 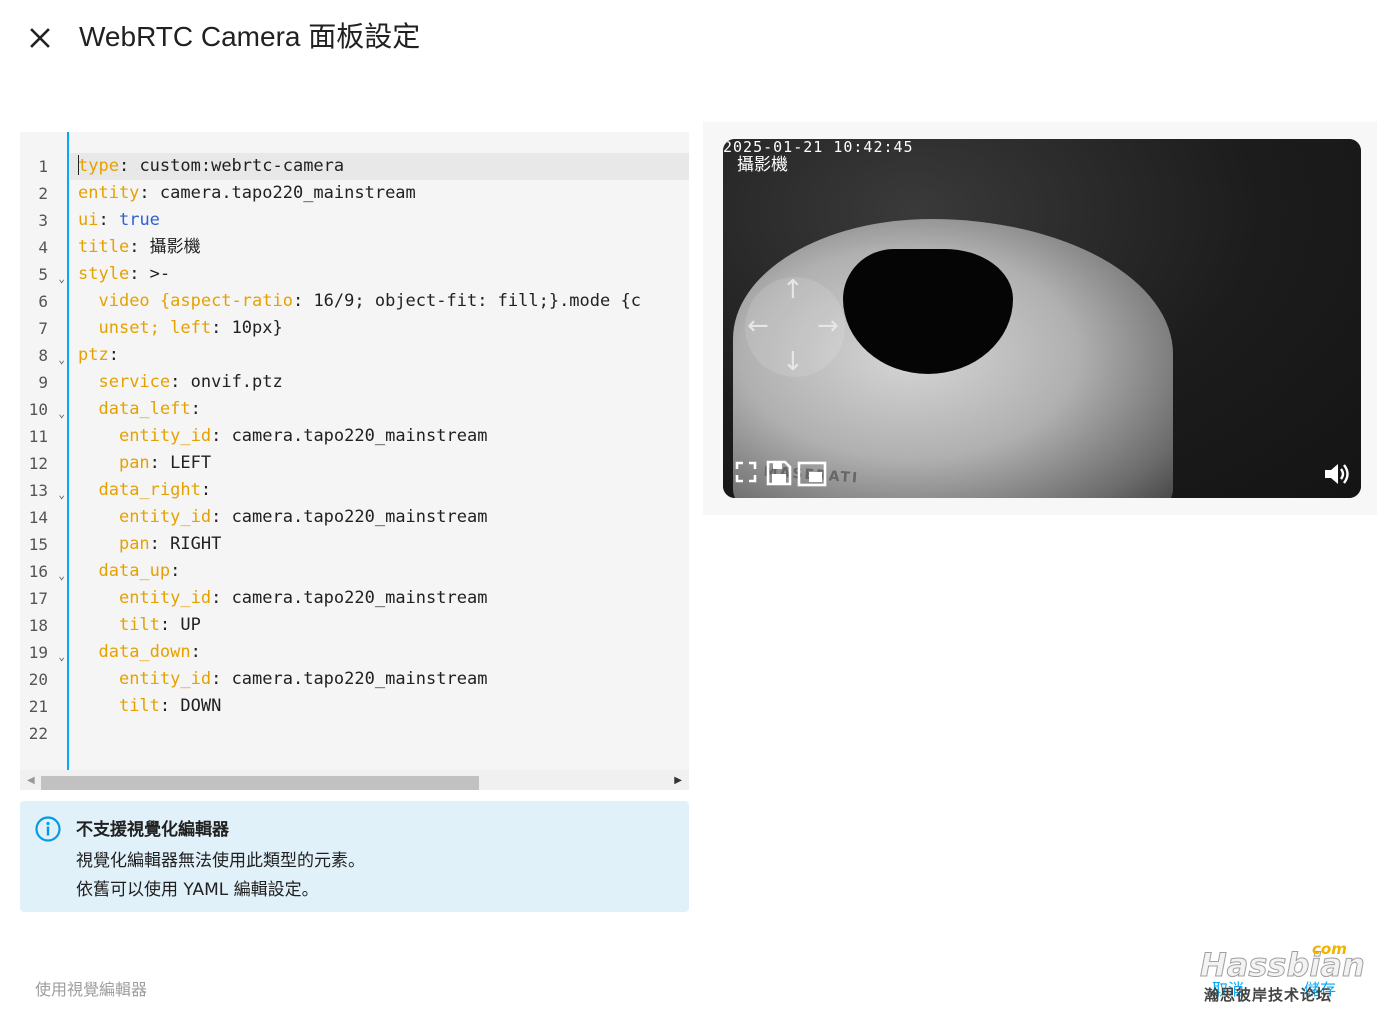 What do you see at coordinates (383, 544) in the screenshot?
I see `code-line: pan: RIGHT` at bounding box center [383, 544].